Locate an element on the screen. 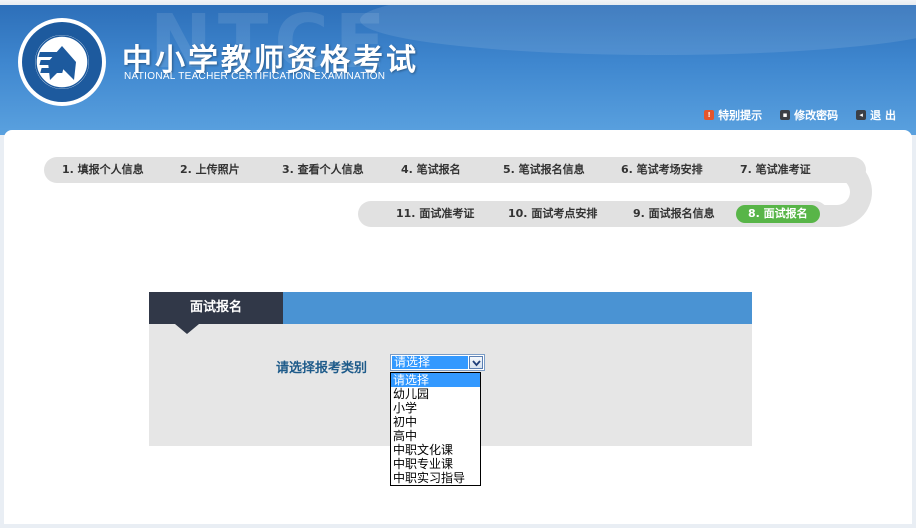 The image size is (916, 528). special-notice-label: 特别提示 is located at coordinates (740, 115).